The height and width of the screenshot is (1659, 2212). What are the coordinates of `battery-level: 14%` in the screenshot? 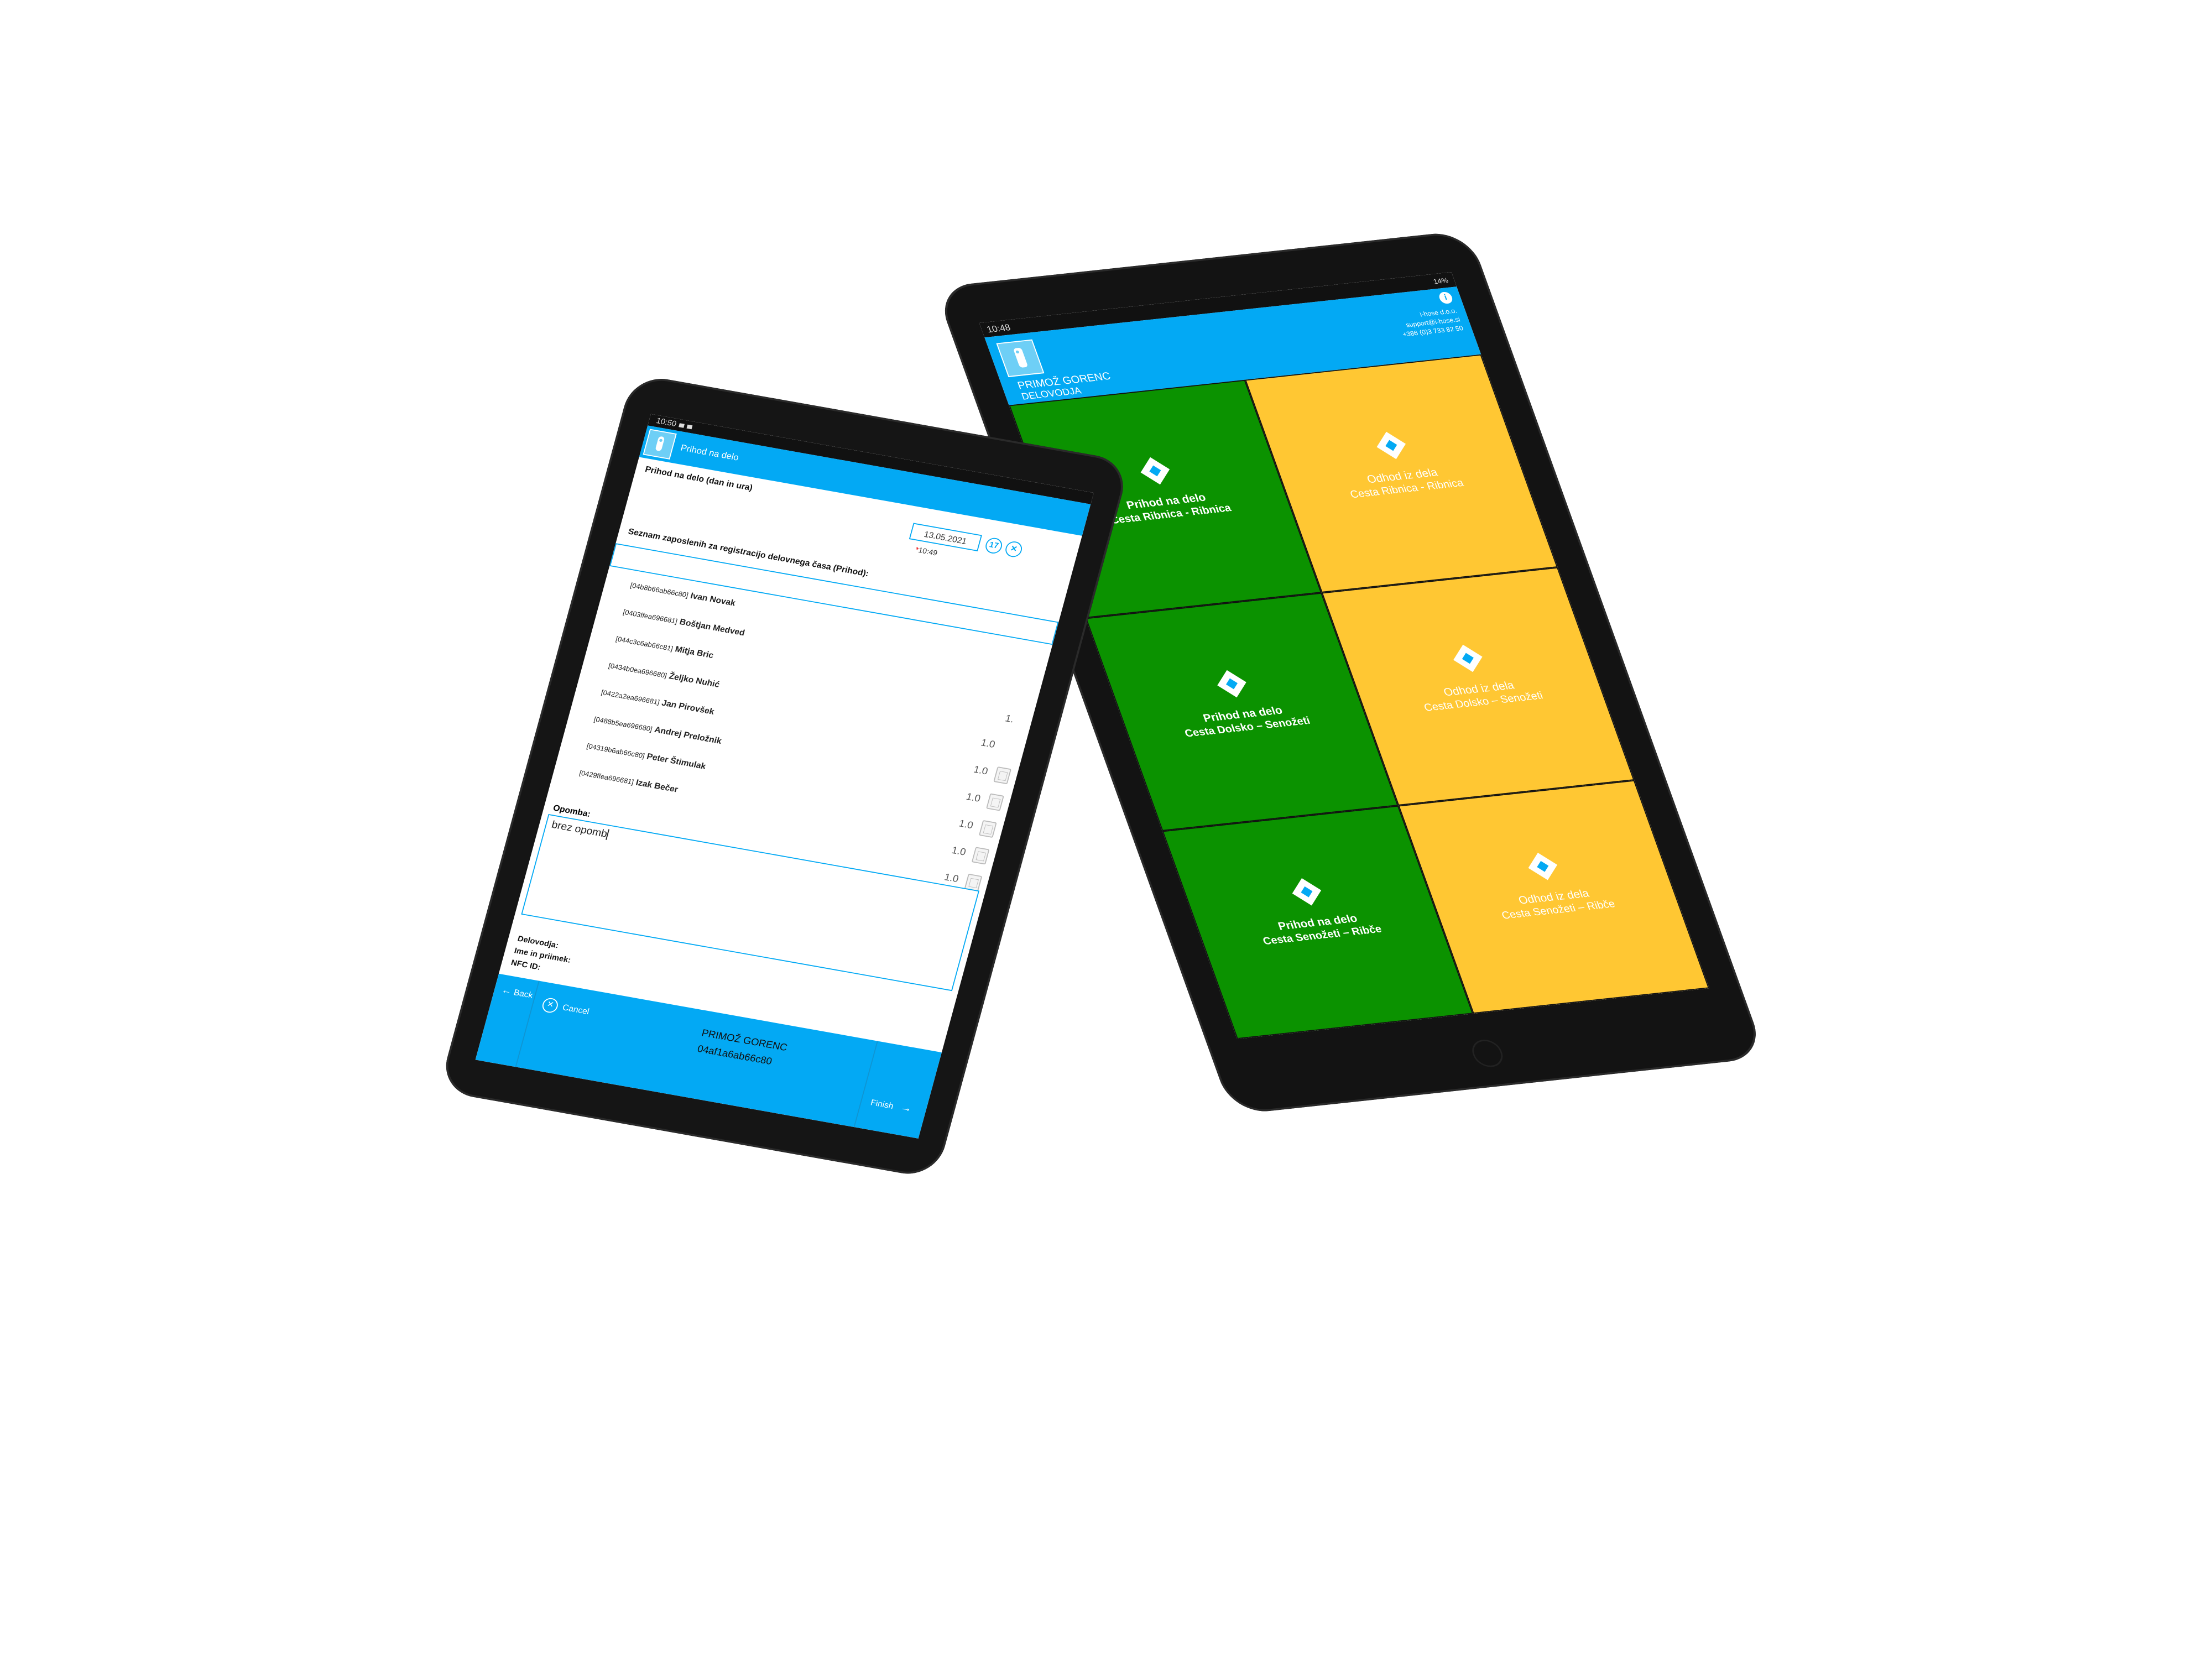 It's located at (1441, 281).